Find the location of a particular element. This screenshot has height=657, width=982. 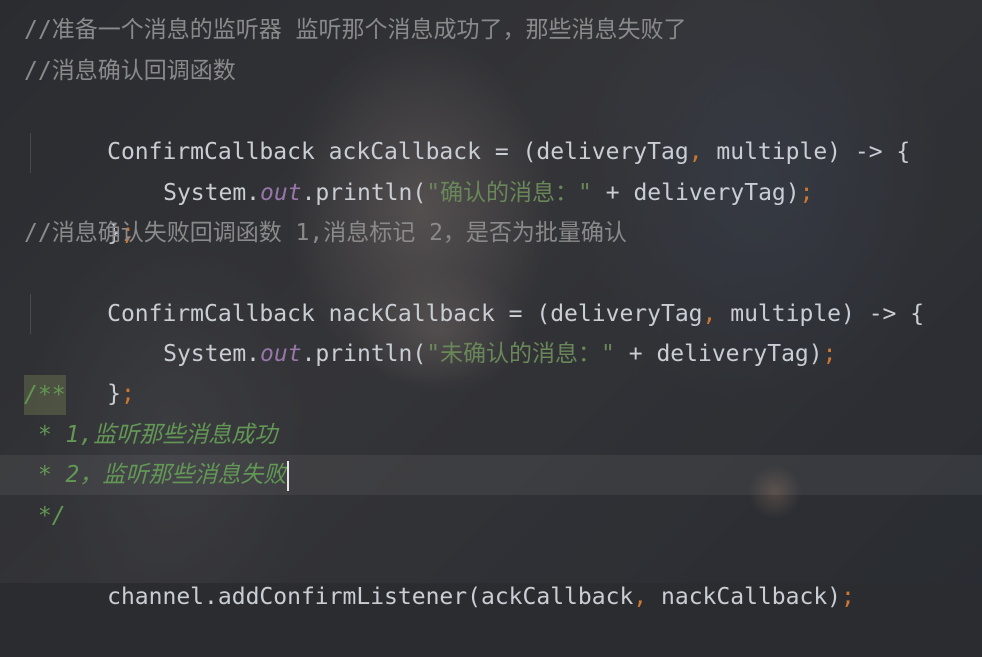

code-line-comment: //准备一个消息的监听器 监听那个消息成功了，那些消息失败了 is located at coordinates (491, 30).